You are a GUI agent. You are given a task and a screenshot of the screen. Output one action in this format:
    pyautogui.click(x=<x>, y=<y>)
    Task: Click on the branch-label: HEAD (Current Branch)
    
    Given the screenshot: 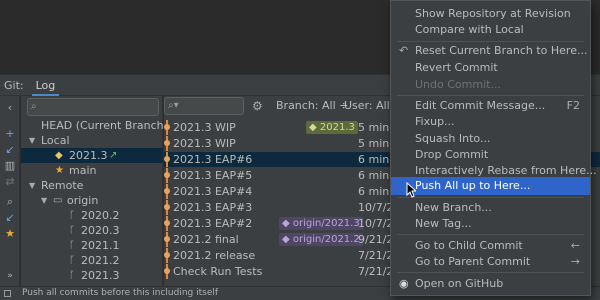 What is the action you would take?
    pyautogui.click(x=104, y=125)
    